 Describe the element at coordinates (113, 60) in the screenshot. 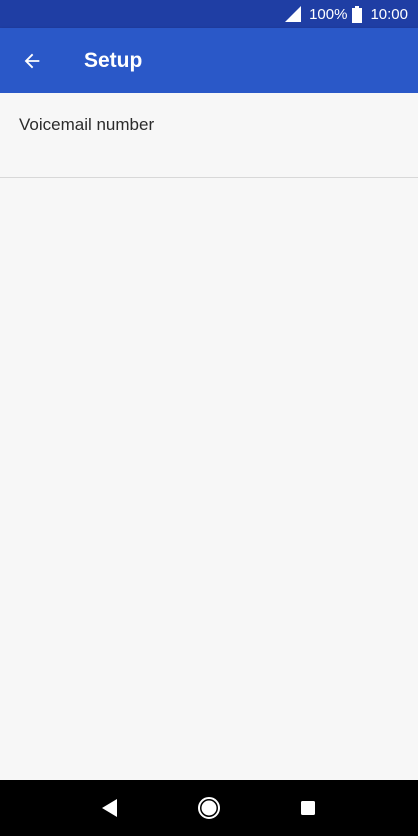

I see `page-title: Setup` at that location.